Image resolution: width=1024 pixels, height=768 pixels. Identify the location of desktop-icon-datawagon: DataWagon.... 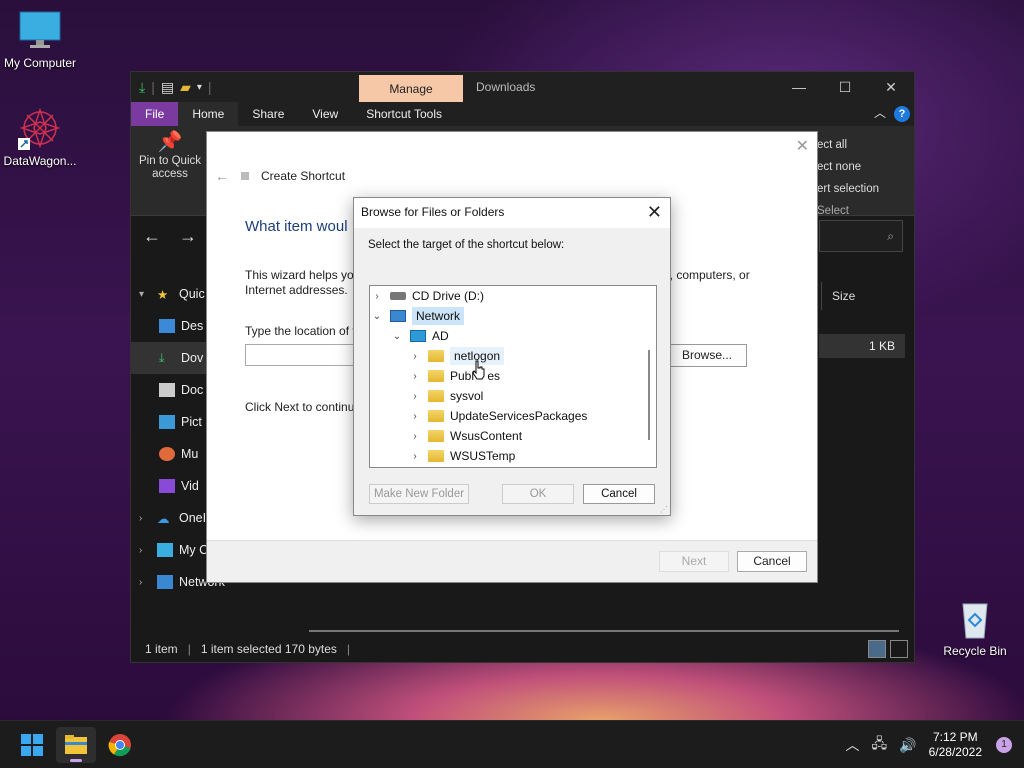
(40, 137).